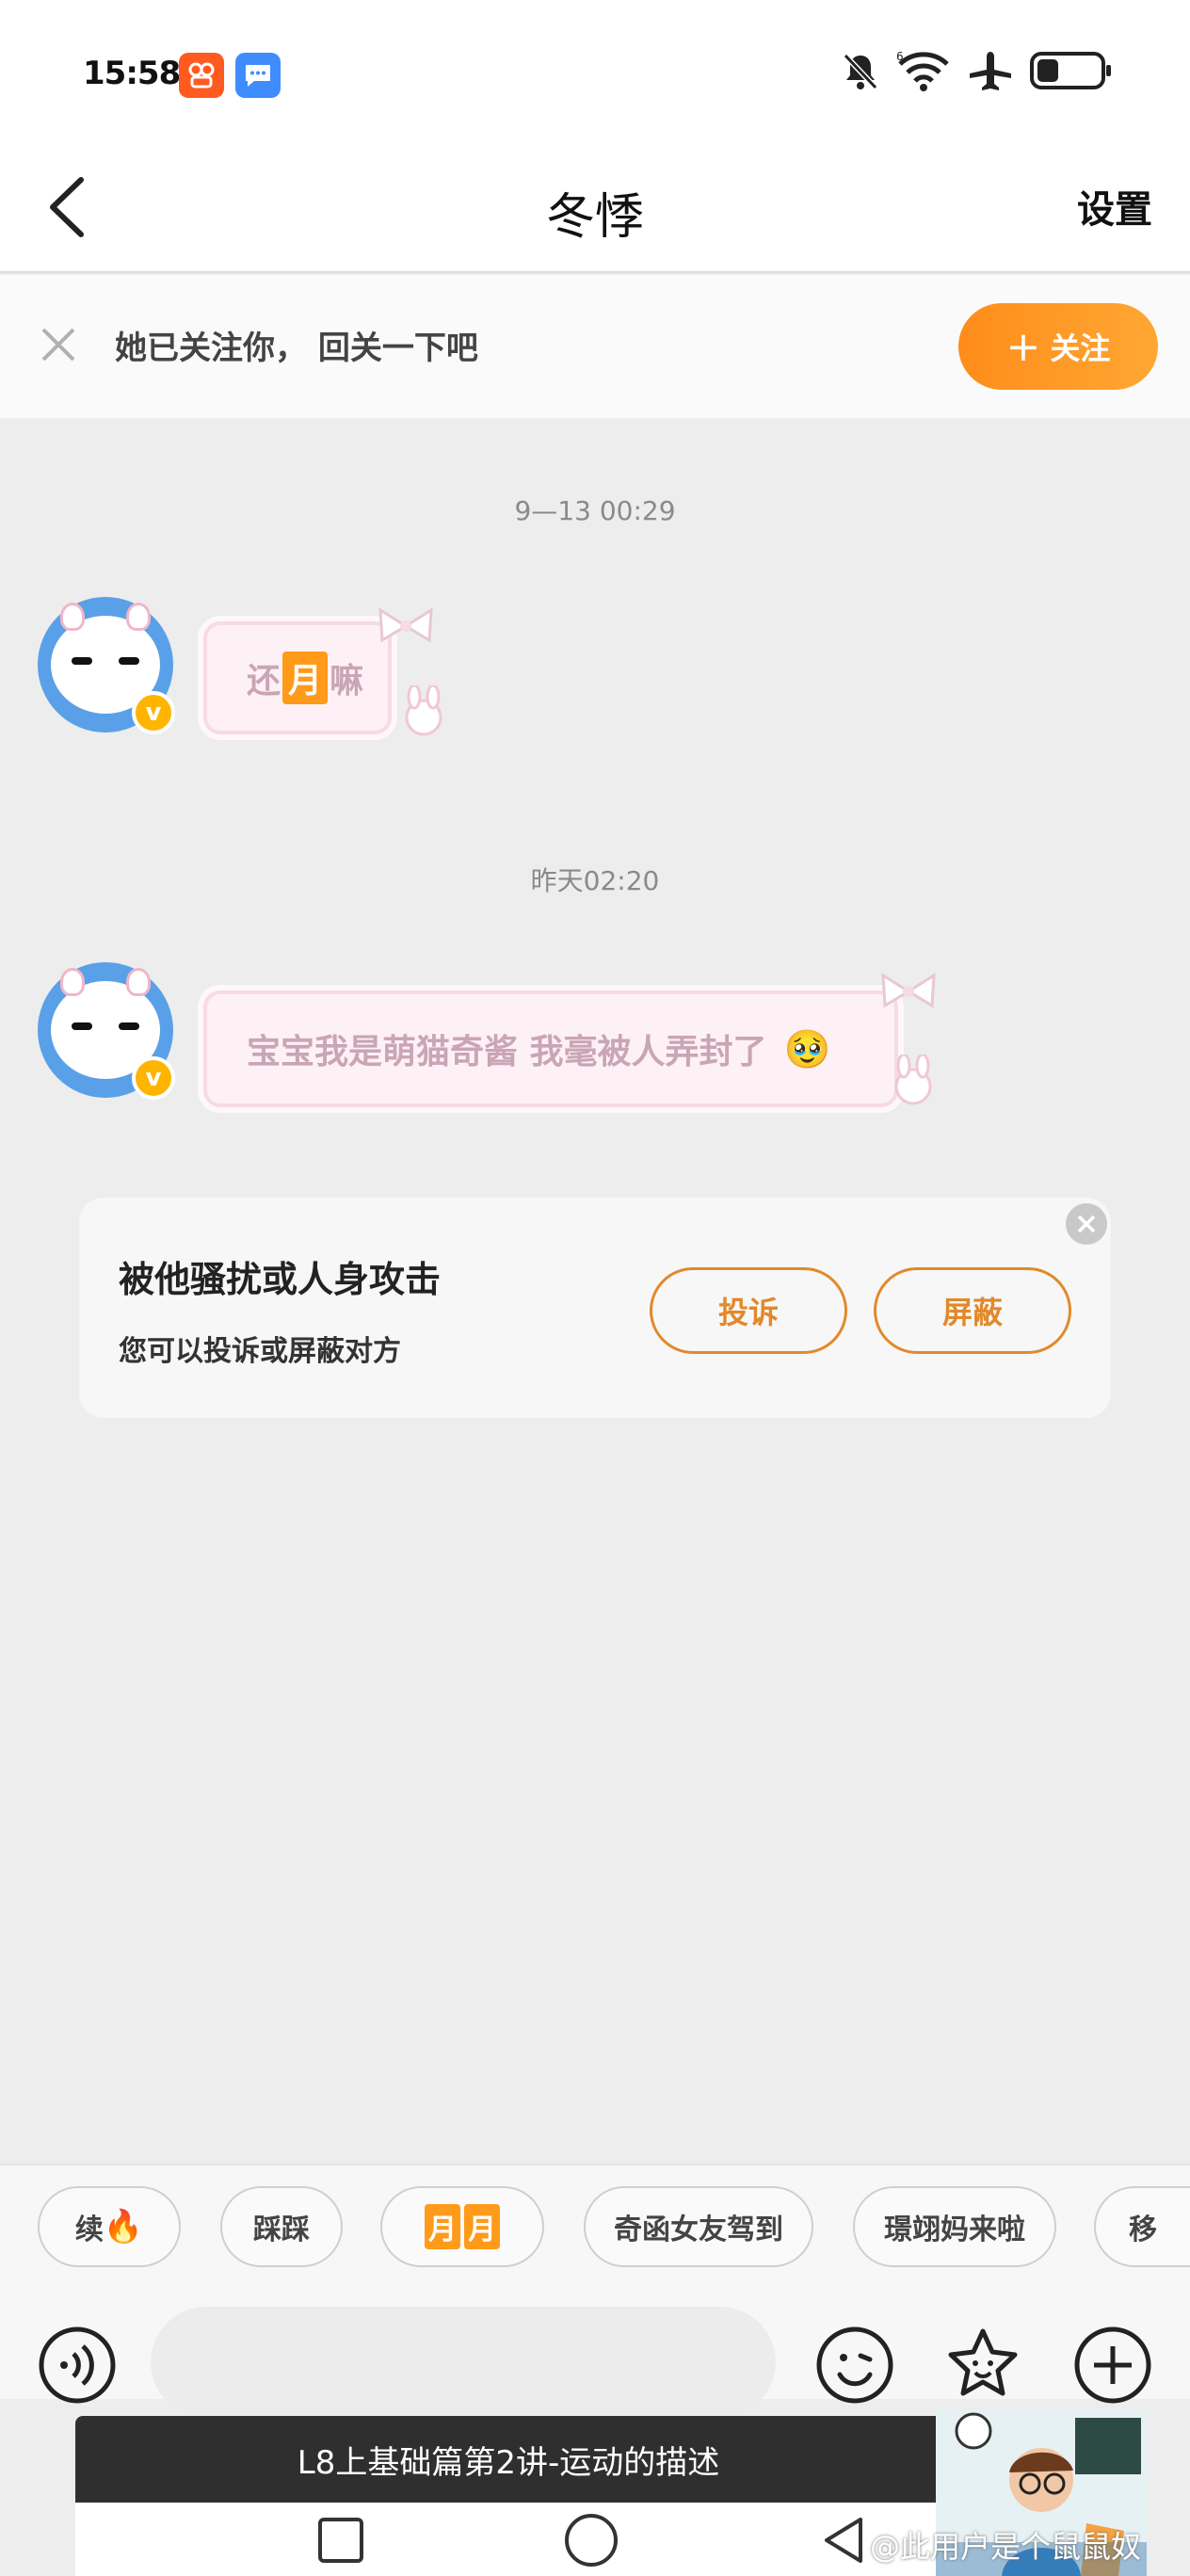  I want to click on plus-icon: +, so click(1023, 346).